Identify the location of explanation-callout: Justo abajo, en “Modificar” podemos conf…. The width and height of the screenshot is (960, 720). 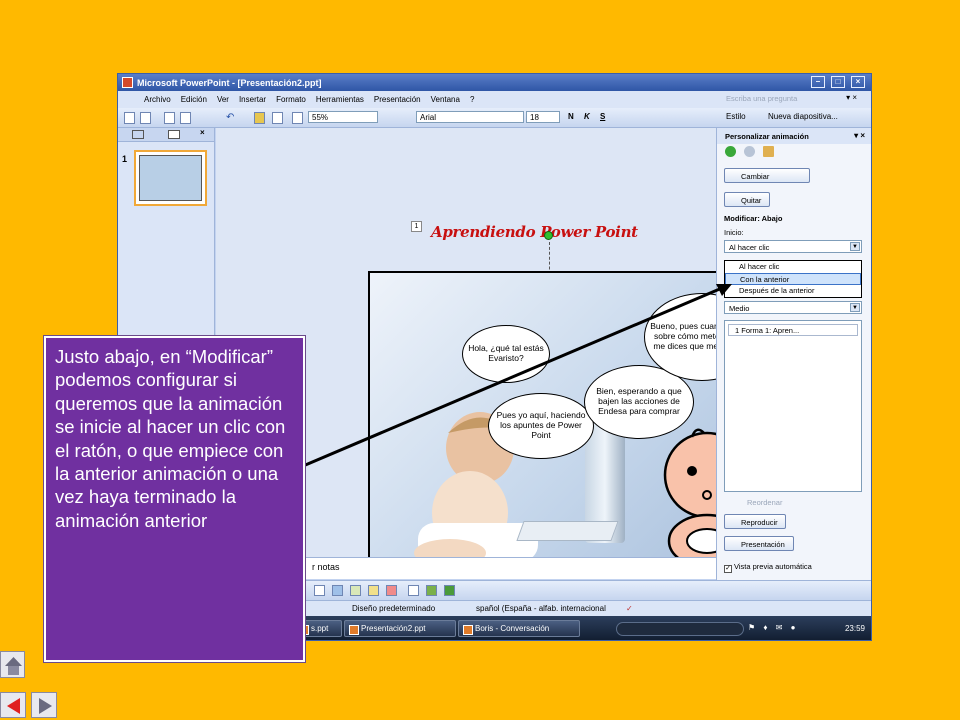
(174, 499).